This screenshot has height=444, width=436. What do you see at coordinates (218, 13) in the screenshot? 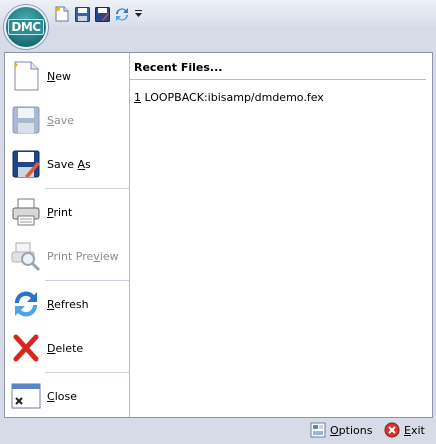
I see `title-bar` at bounding box center [218, 13].